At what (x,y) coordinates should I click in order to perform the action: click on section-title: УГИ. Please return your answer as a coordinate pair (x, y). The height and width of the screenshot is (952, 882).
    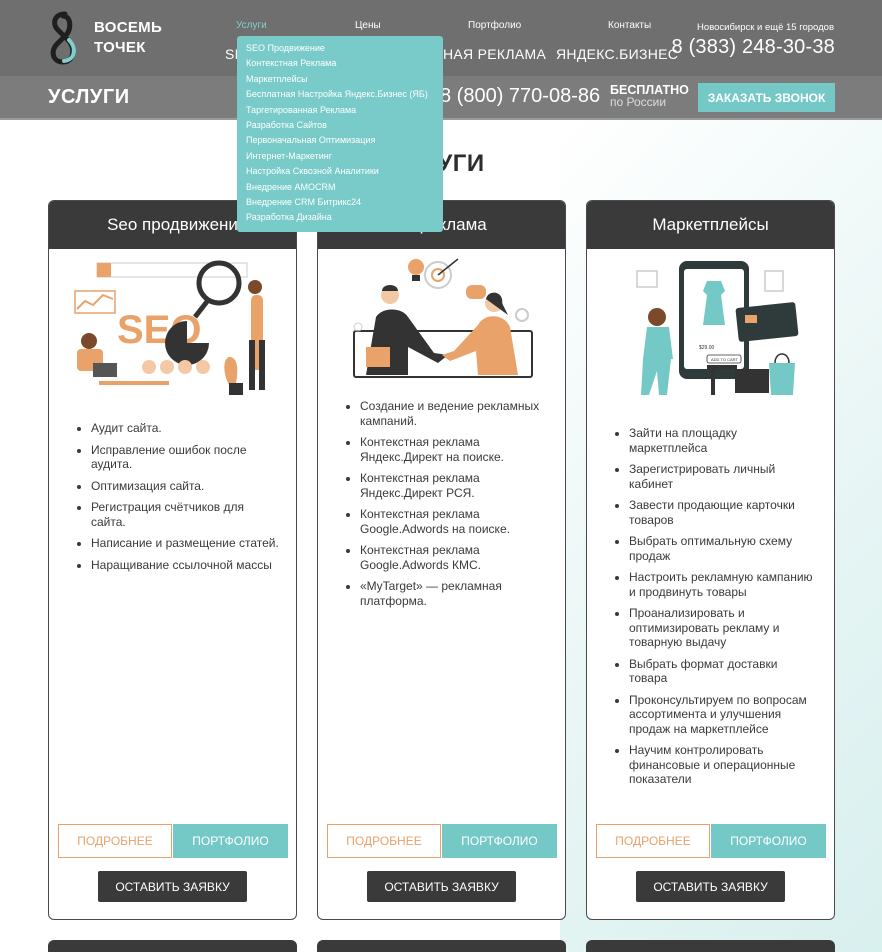
    Looking at the image, I should click on (461, 163).